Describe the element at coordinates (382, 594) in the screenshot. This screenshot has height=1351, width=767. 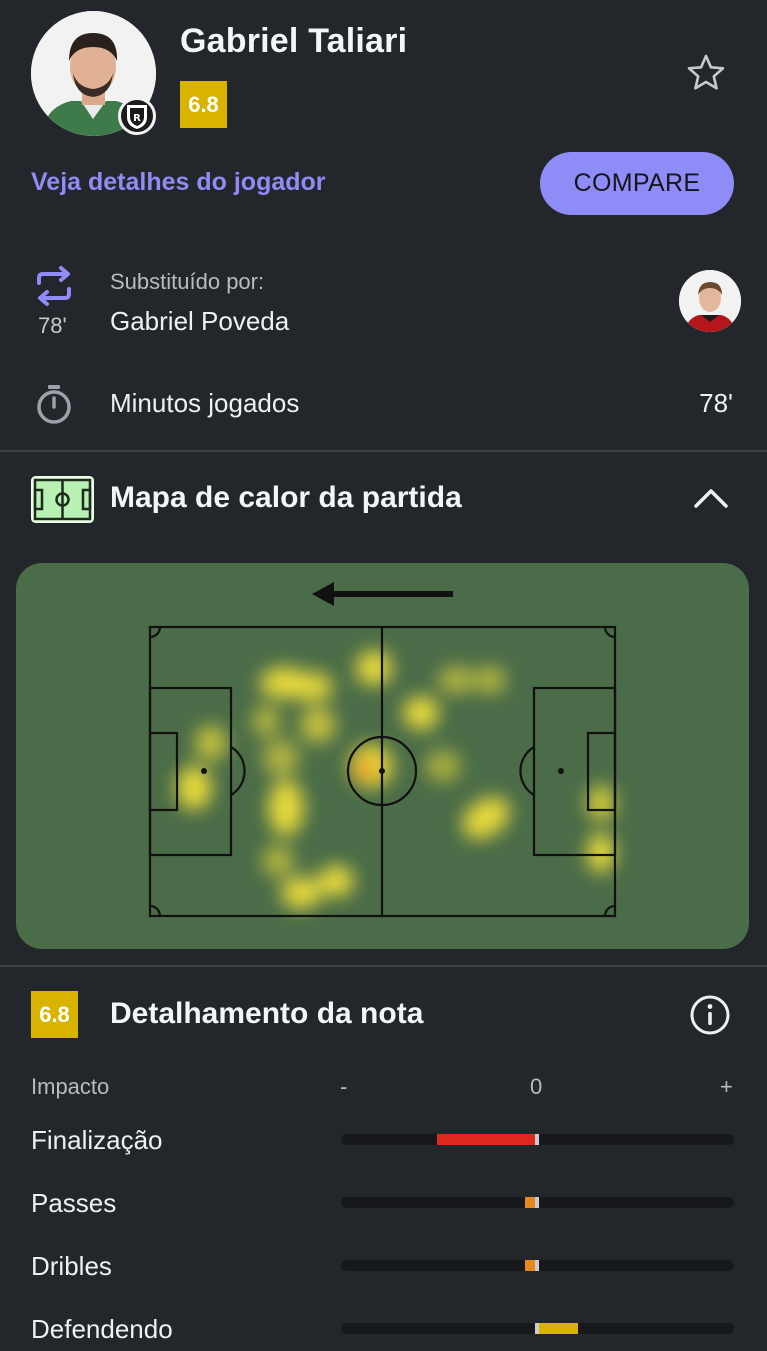
I see `attack-direction-arrow-icon` at that location.